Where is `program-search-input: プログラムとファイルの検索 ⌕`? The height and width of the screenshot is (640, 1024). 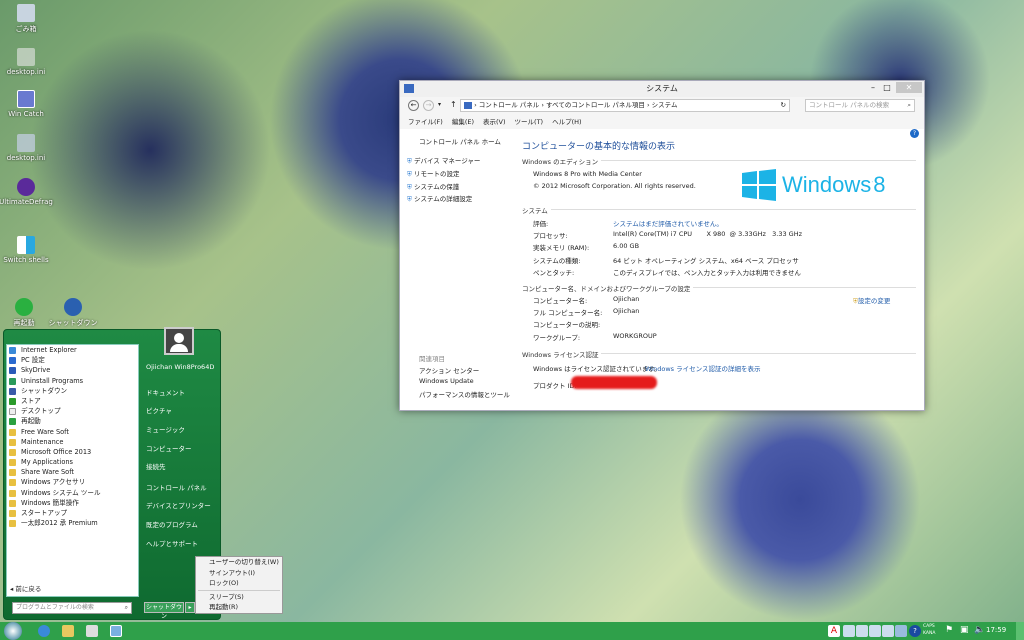 program-search-input: プログラムとファイルの検索 ⌕ is located at coordinates (72, 608).